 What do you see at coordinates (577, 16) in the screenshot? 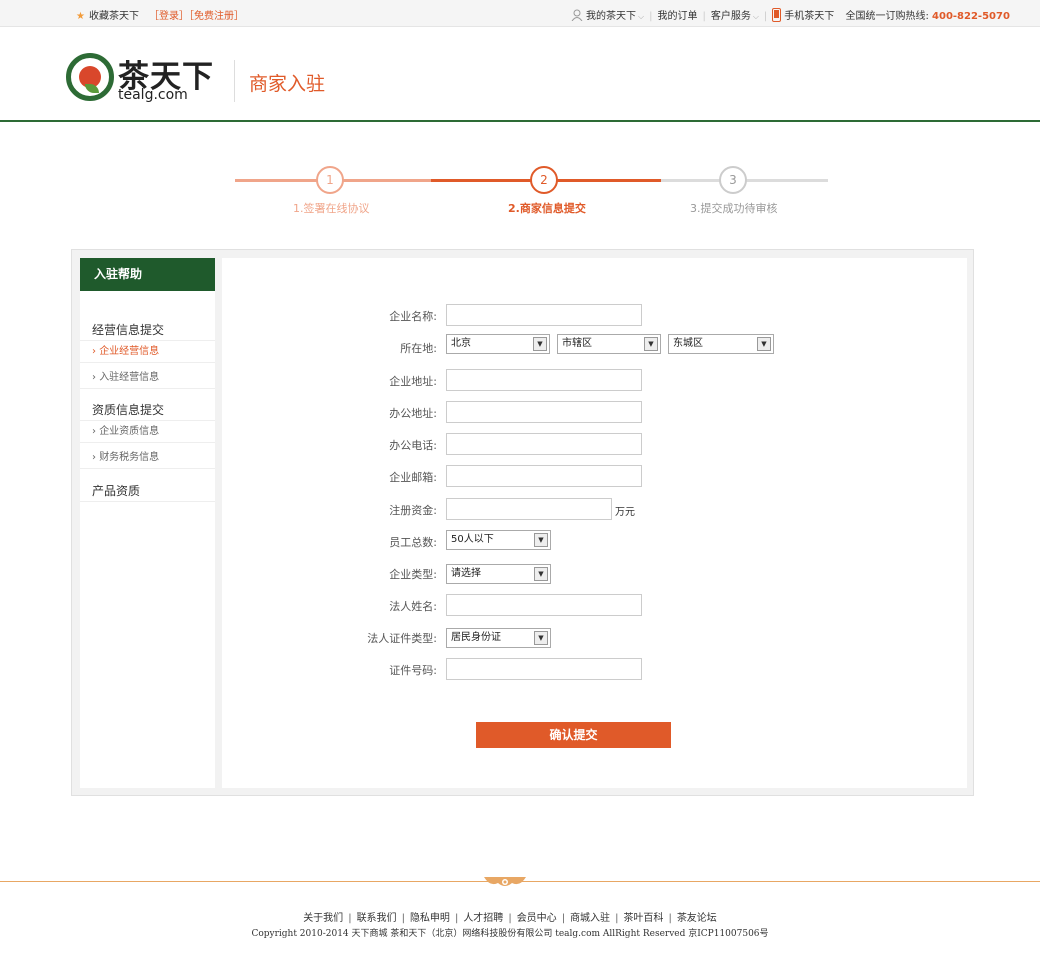
I see `user-icon` at bounding box center [577, 16].